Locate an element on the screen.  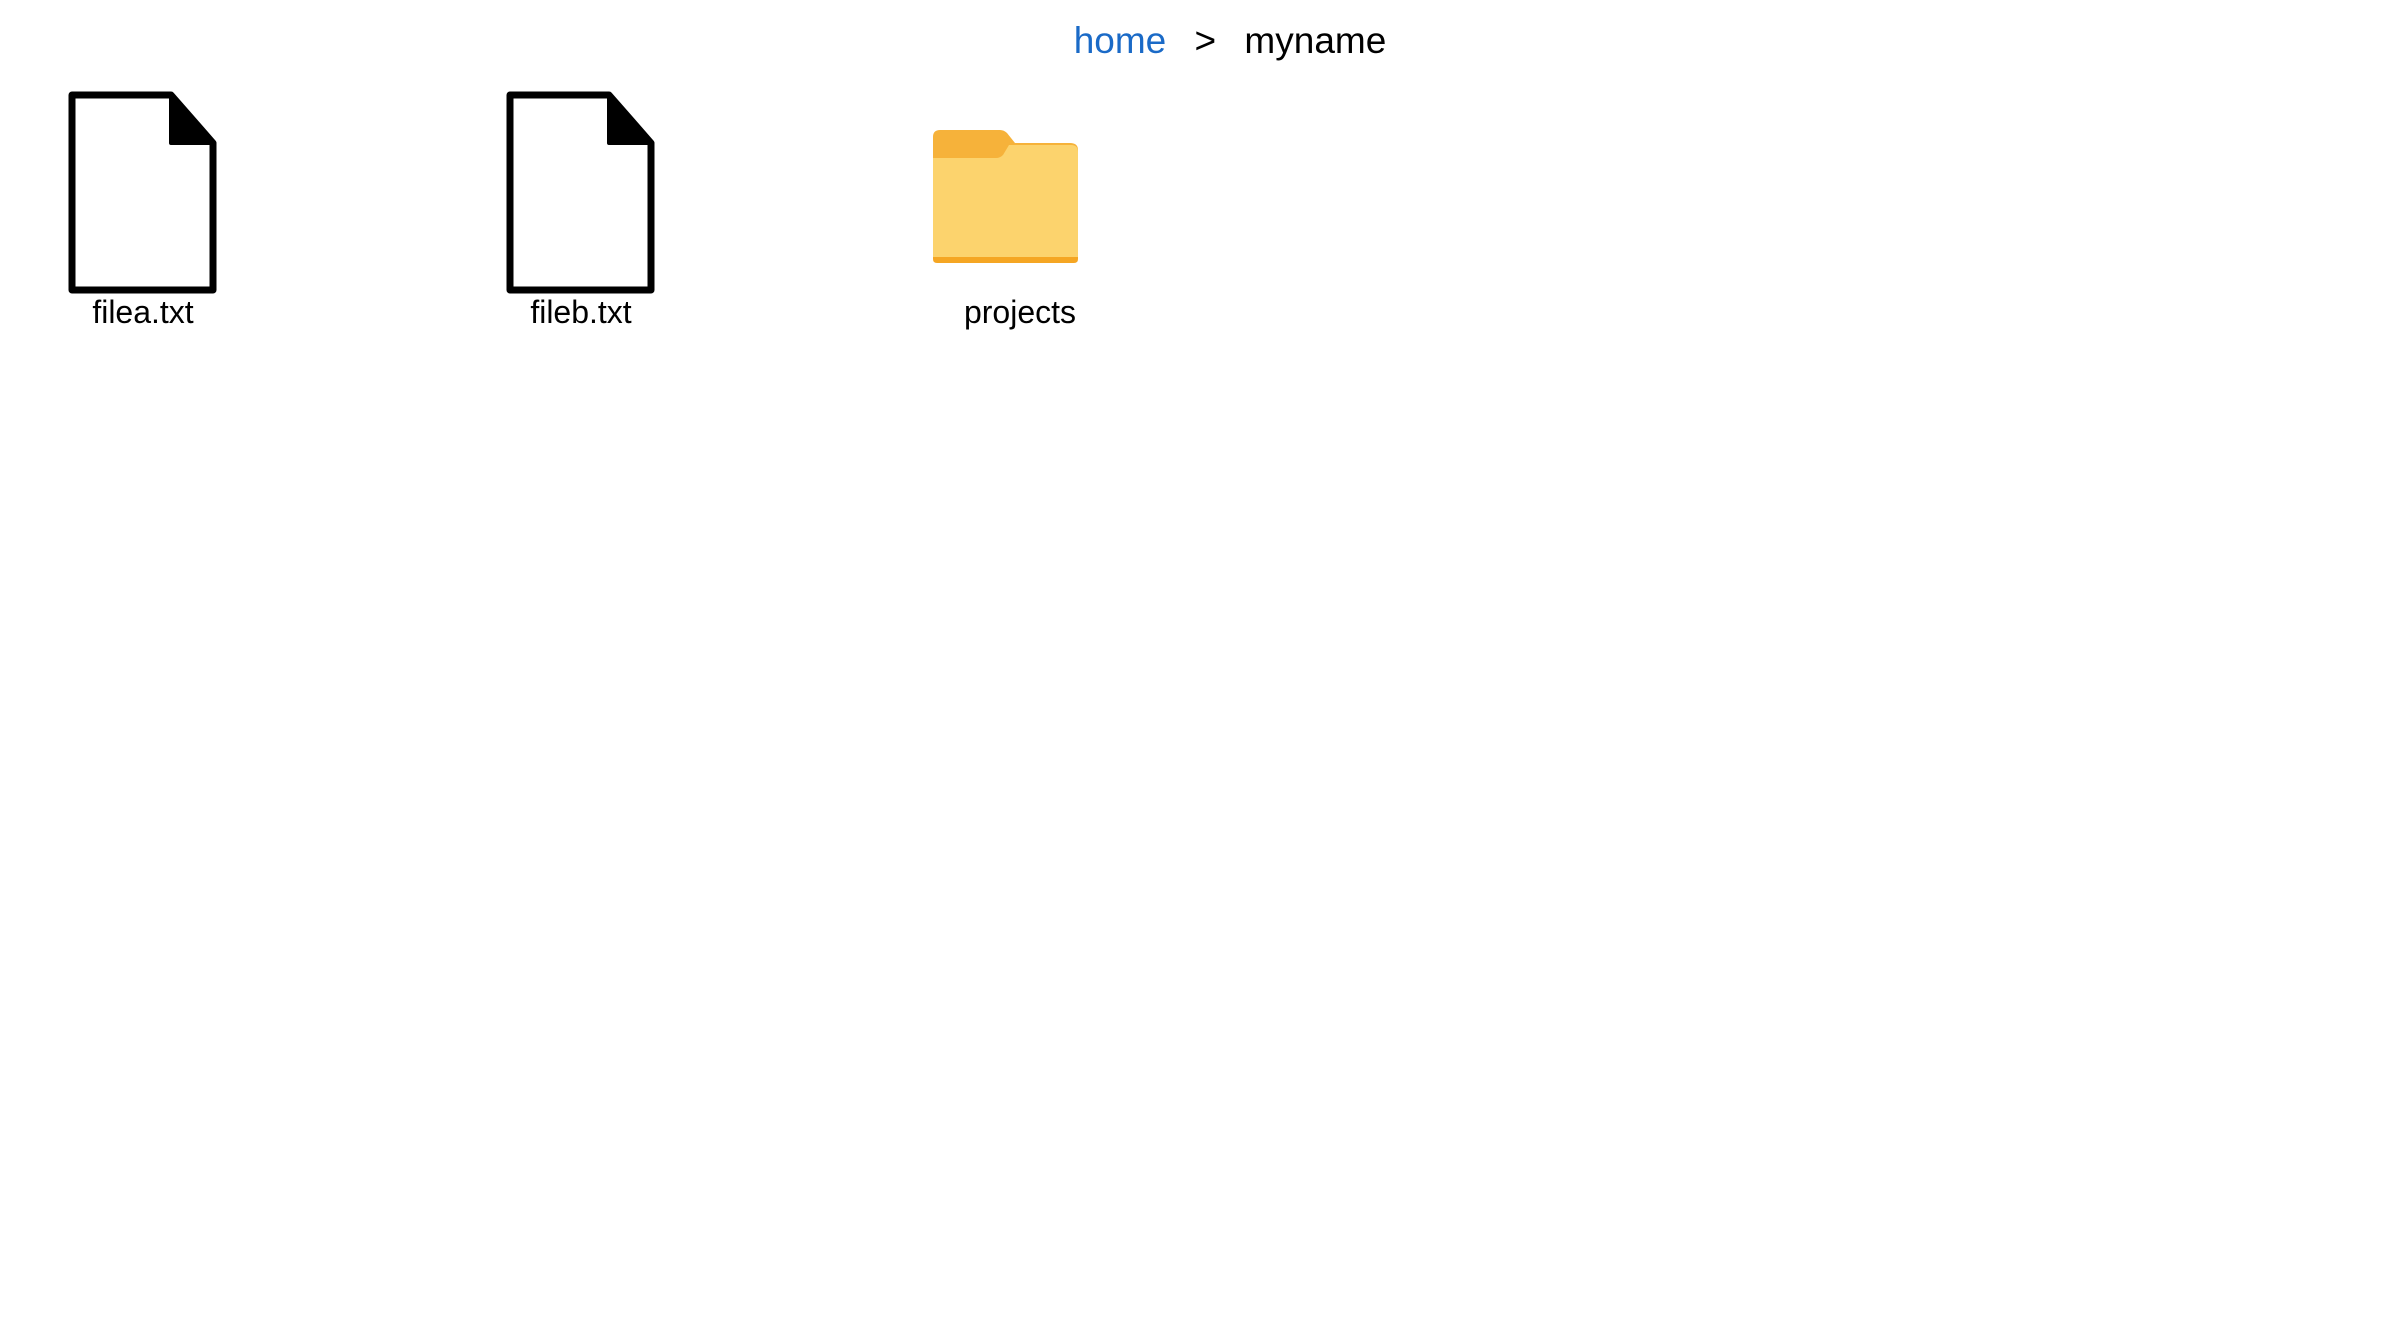
file-item-filea: filea.txt is located at coordinates (143, 220).